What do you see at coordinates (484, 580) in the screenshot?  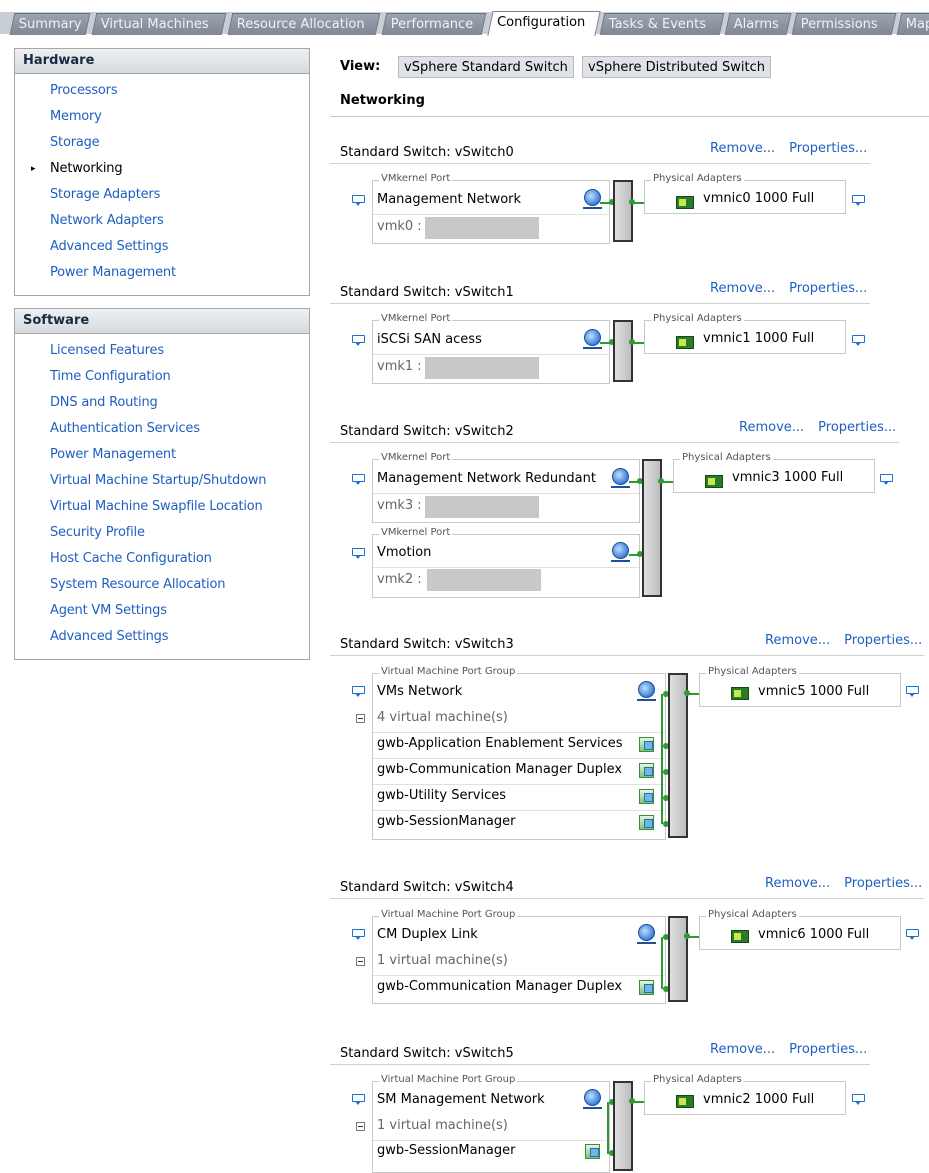 I see `ip-address-field` at bounding box center [484, 580].